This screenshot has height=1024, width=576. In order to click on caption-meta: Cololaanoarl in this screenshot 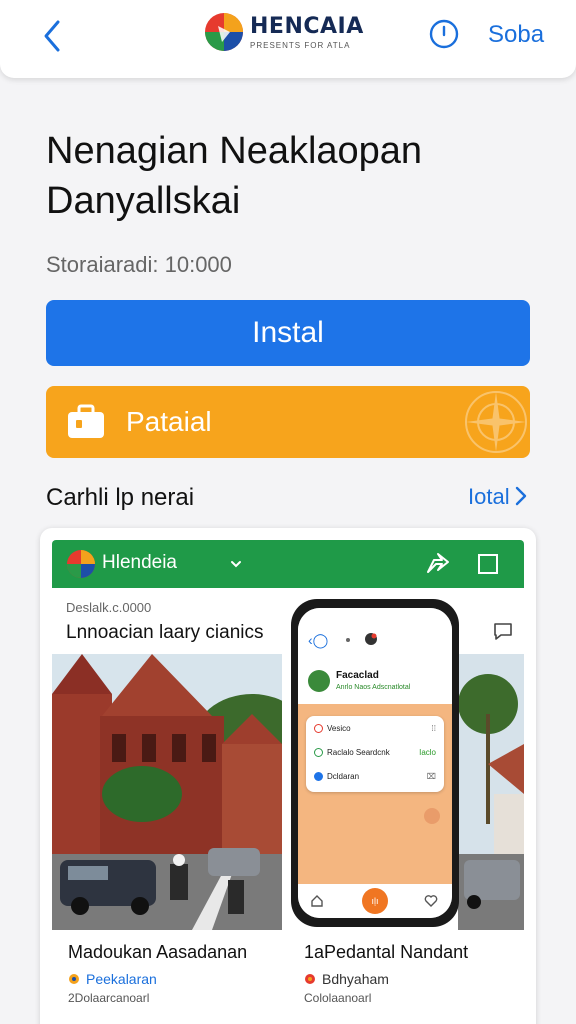, I will do `click(338, 998)`.